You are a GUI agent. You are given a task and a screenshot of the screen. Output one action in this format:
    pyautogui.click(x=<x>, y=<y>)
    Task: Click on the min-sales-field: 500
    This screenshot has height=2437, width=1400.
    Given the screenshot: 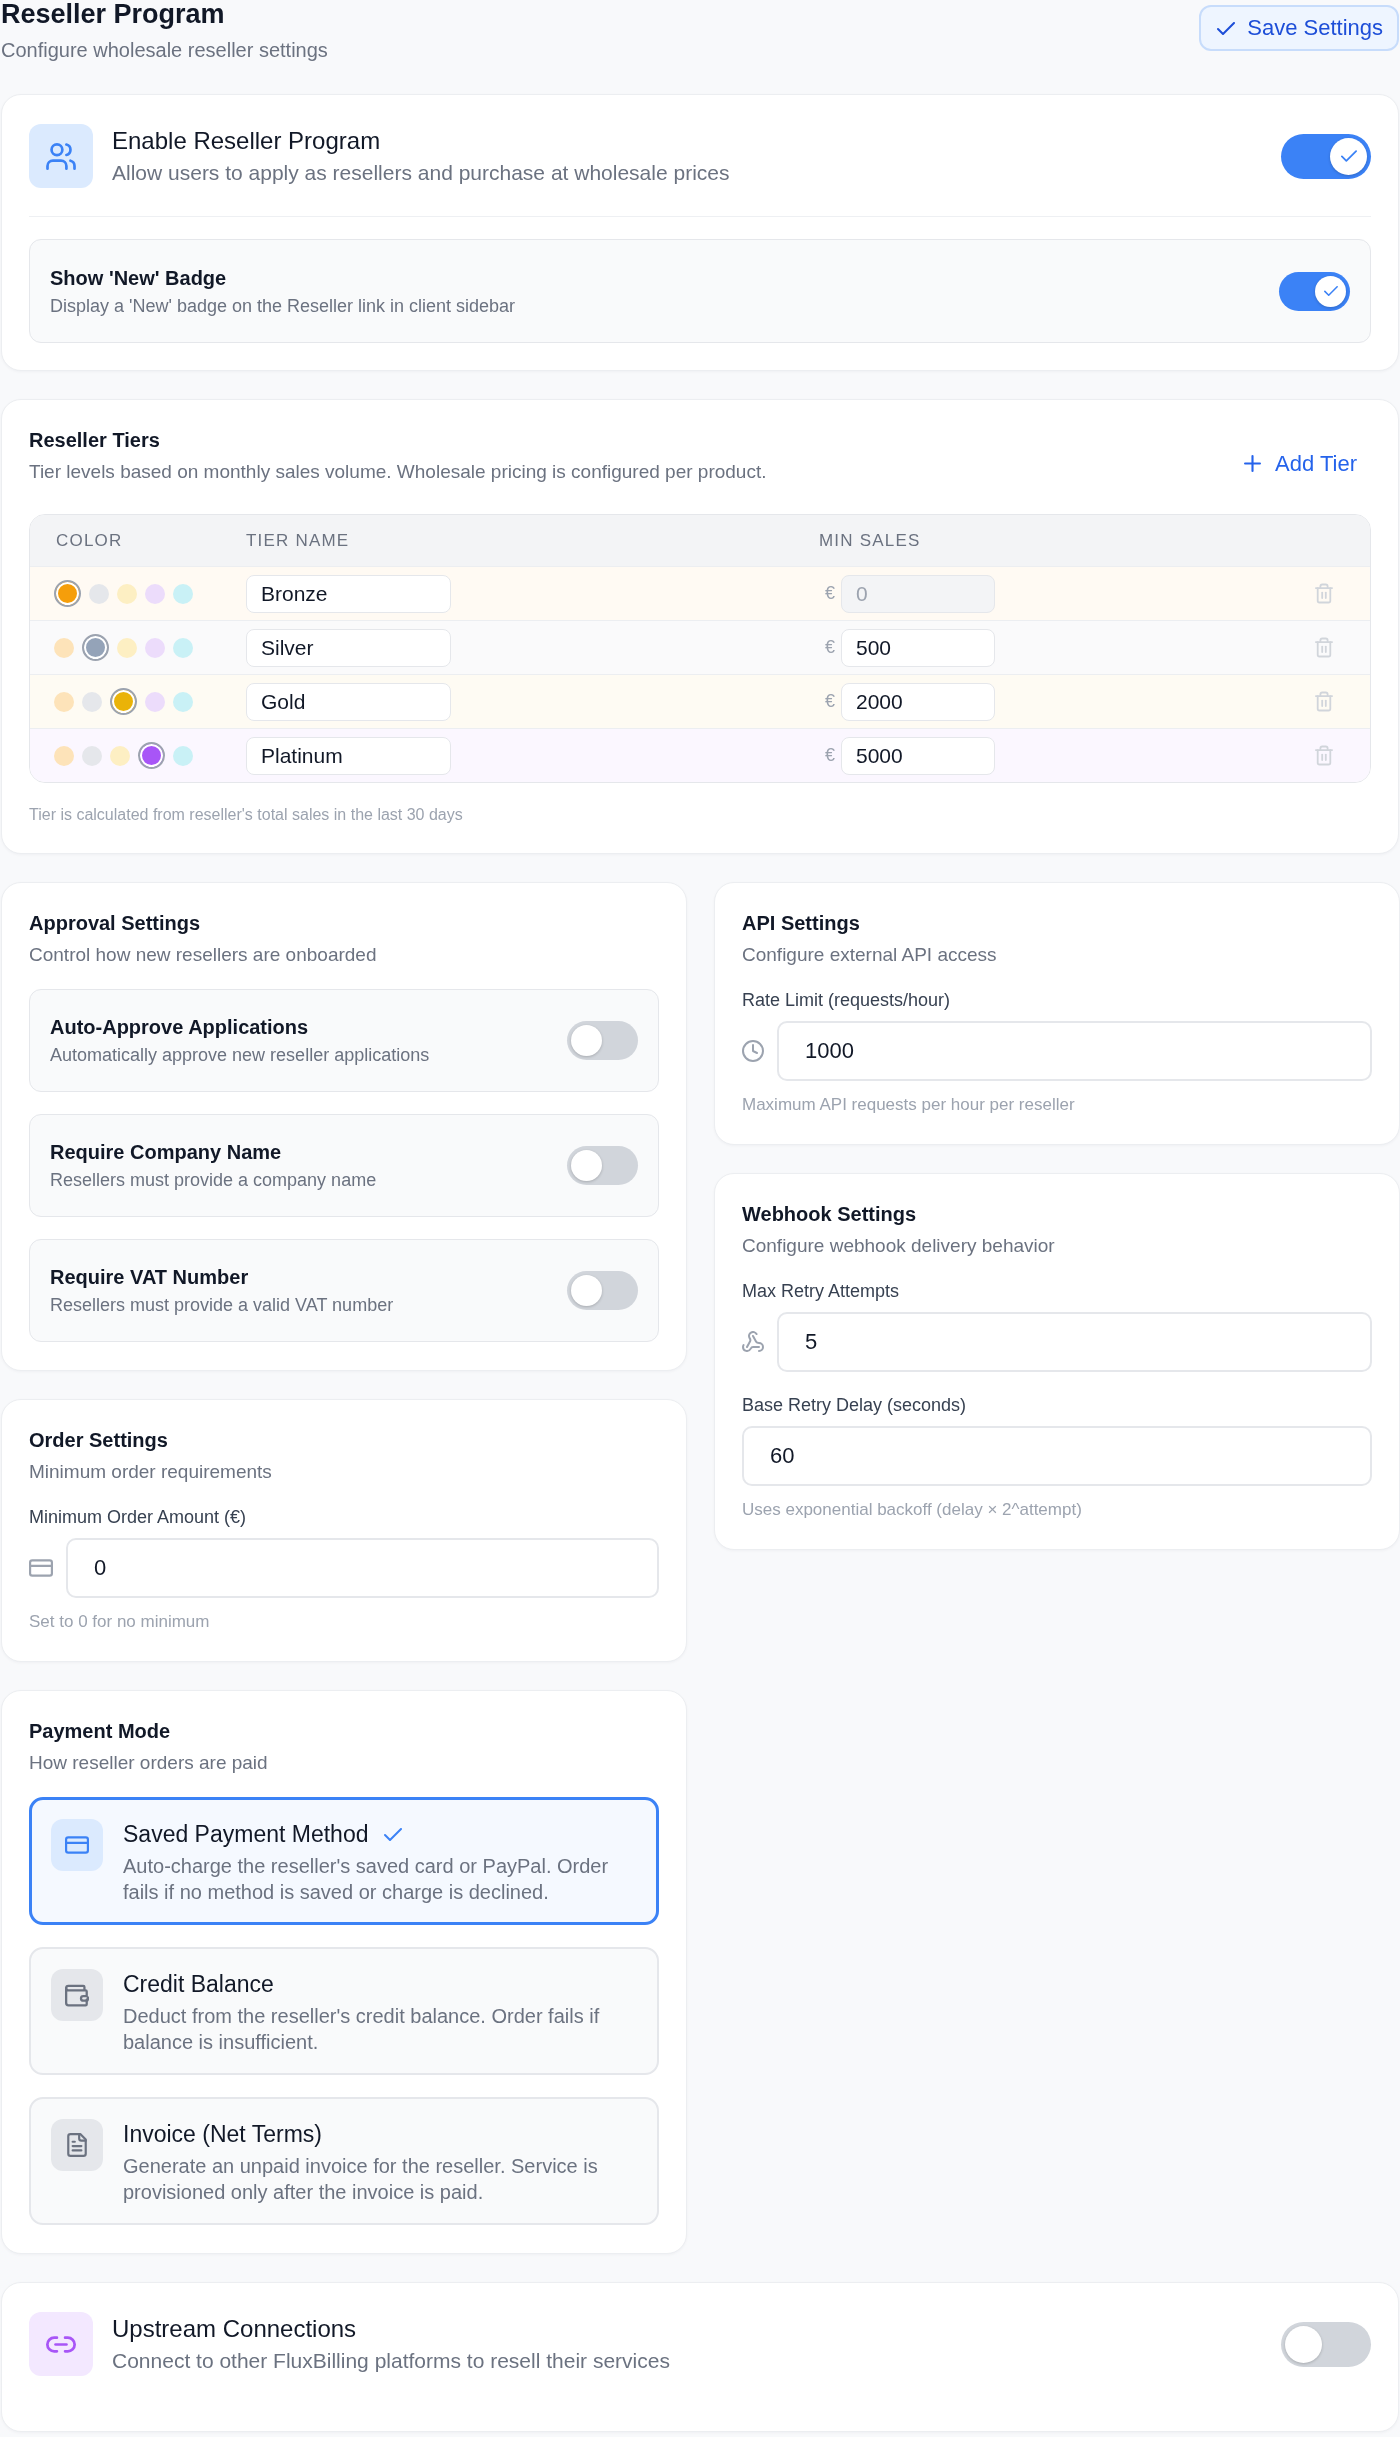 What is the action you would take?
    pyautogui.click(x=918, y=647)
    